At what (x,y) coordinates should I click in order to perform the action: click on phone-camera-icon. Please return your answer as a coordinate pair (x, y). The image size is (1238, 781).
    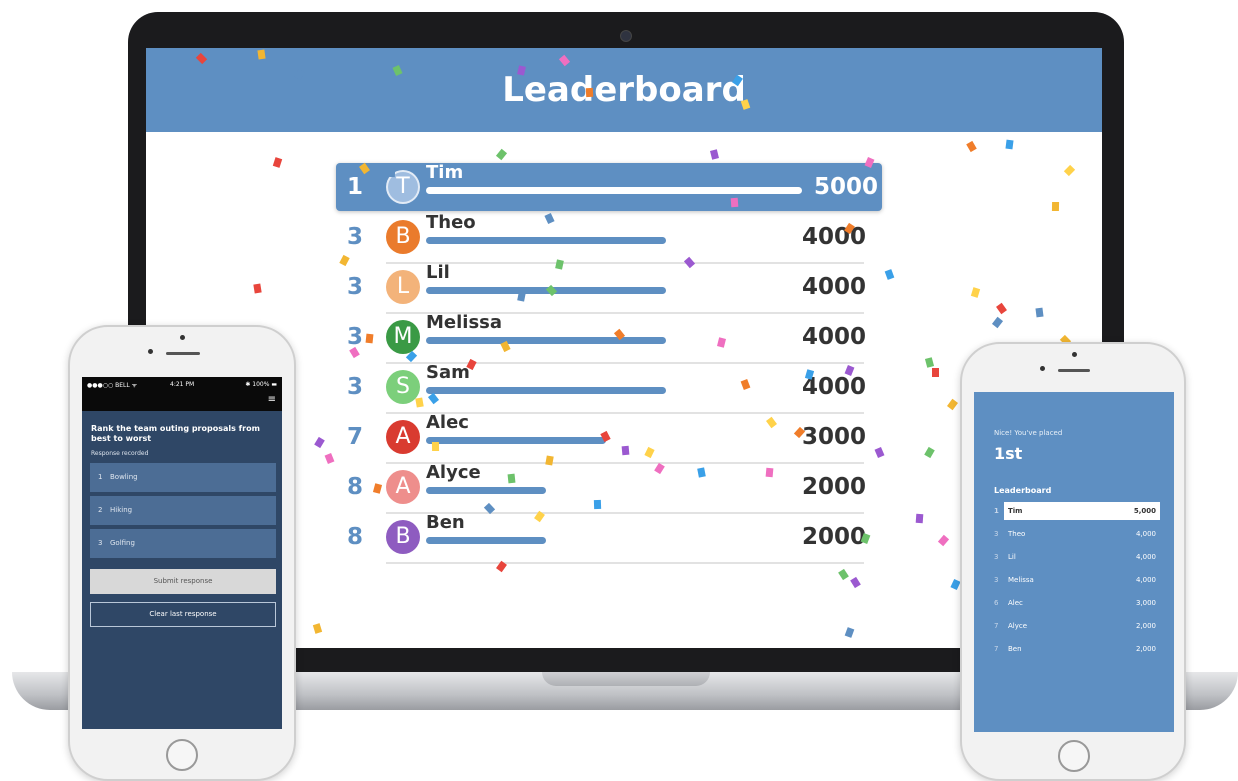
    Looking at the image, I should click on (182, 337).